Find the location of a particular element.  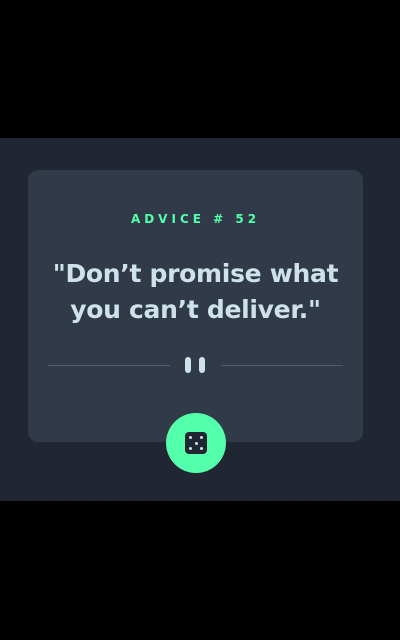

generate-advice-button is located at coordinates (196, 443).